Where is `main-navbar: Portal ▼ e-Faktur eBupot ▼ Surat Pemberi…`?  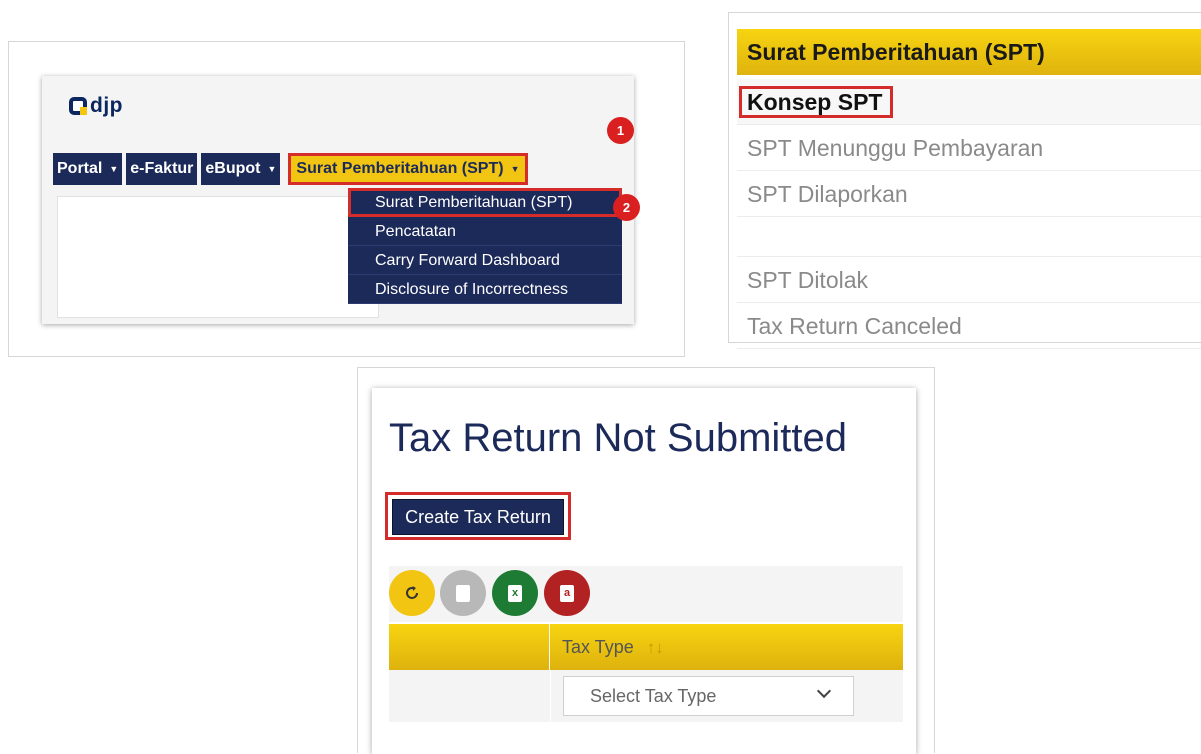 main-navbar: Portal ▼ e-Faktur eBupot ▼ Surat Pemberi… is located at coordinates (292, 169).